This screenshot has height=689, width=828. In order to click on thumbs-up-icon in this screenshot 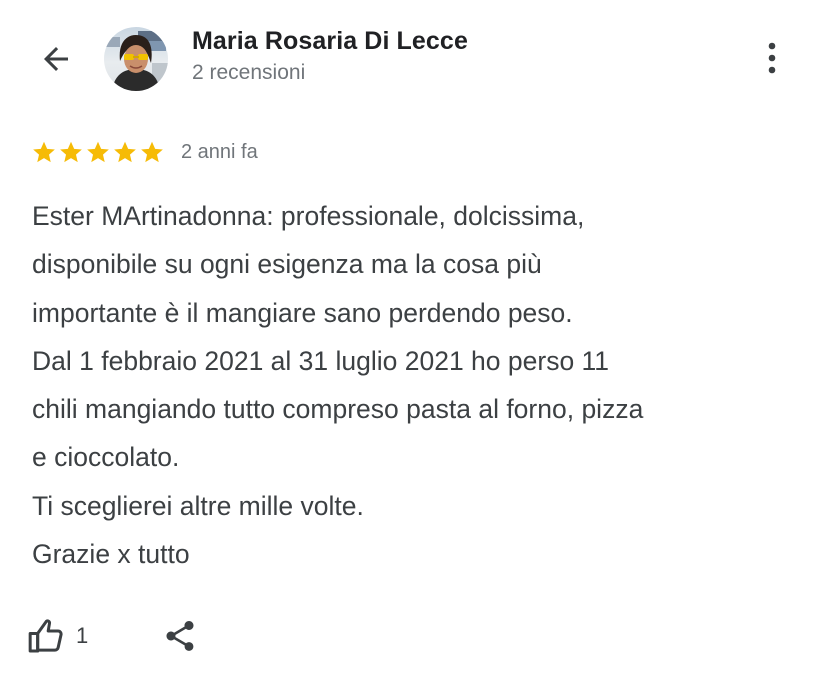, I will do `click(45, 636)`.